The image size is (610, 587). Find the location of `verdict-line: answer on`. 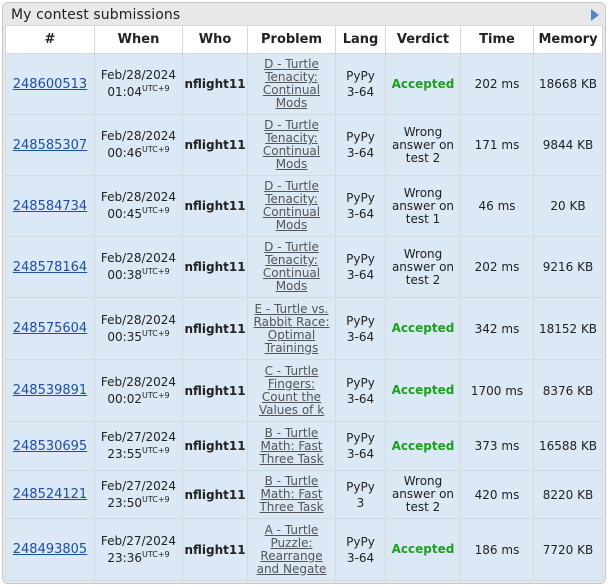

verdict-line: answer on is located at coordinates (423, 205).